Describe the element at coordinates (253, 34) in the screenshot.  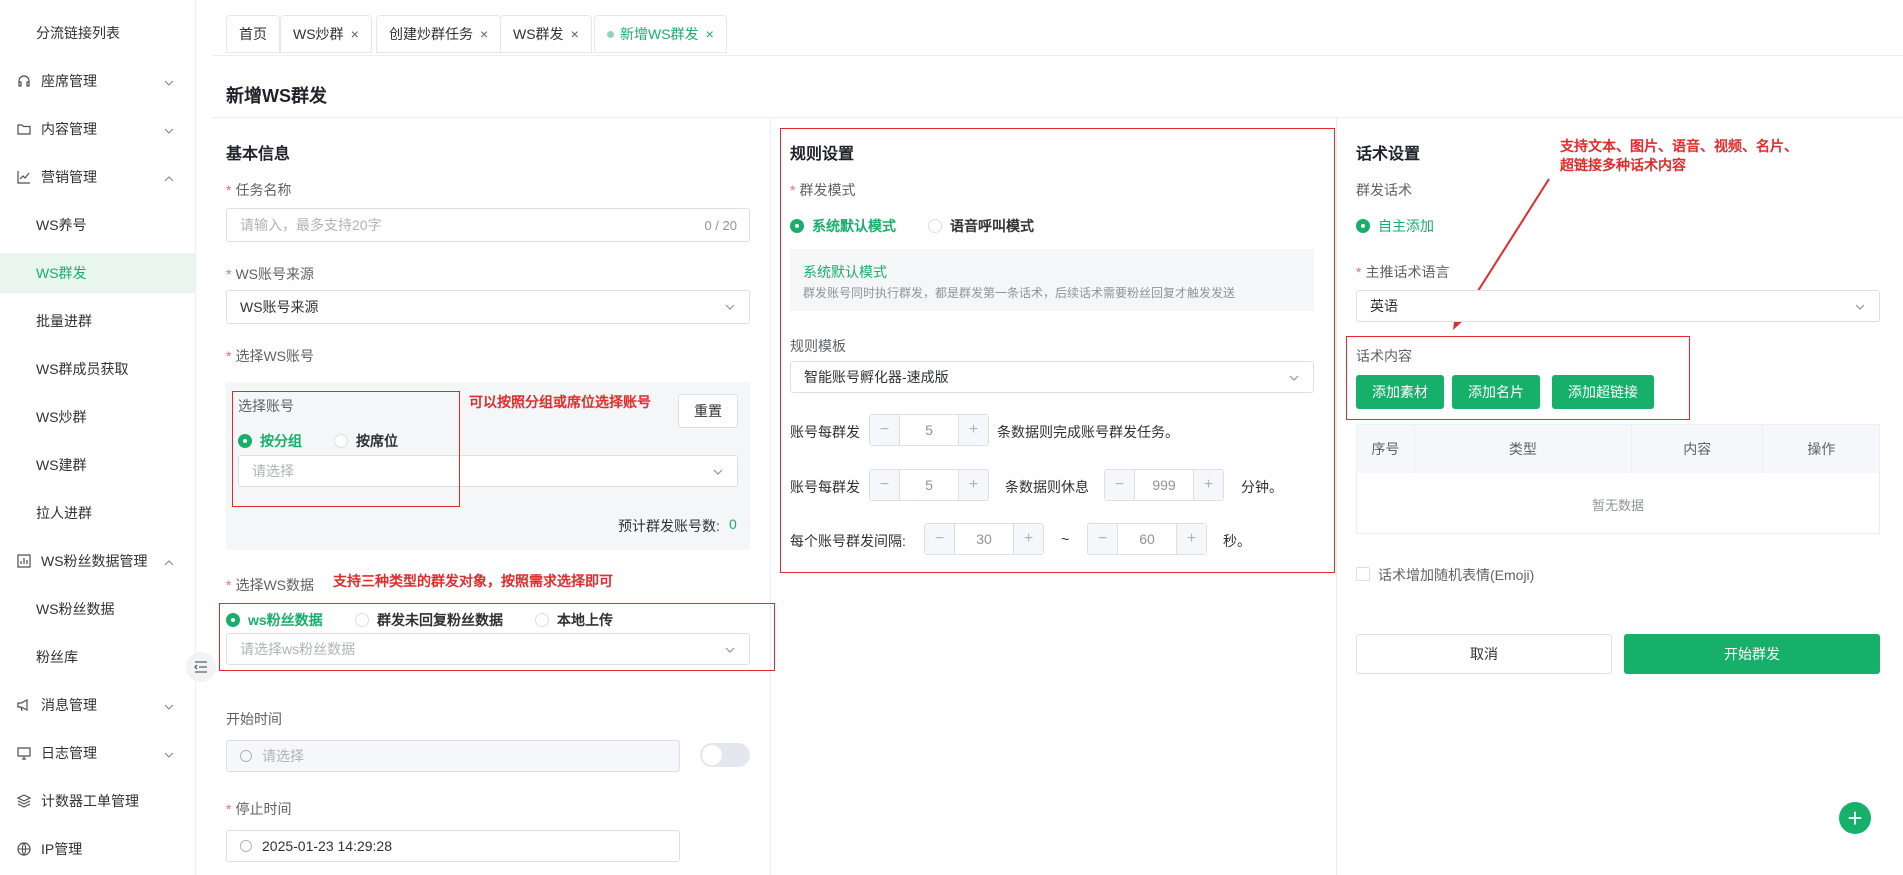
I see `tab-home: 首页` at that location.